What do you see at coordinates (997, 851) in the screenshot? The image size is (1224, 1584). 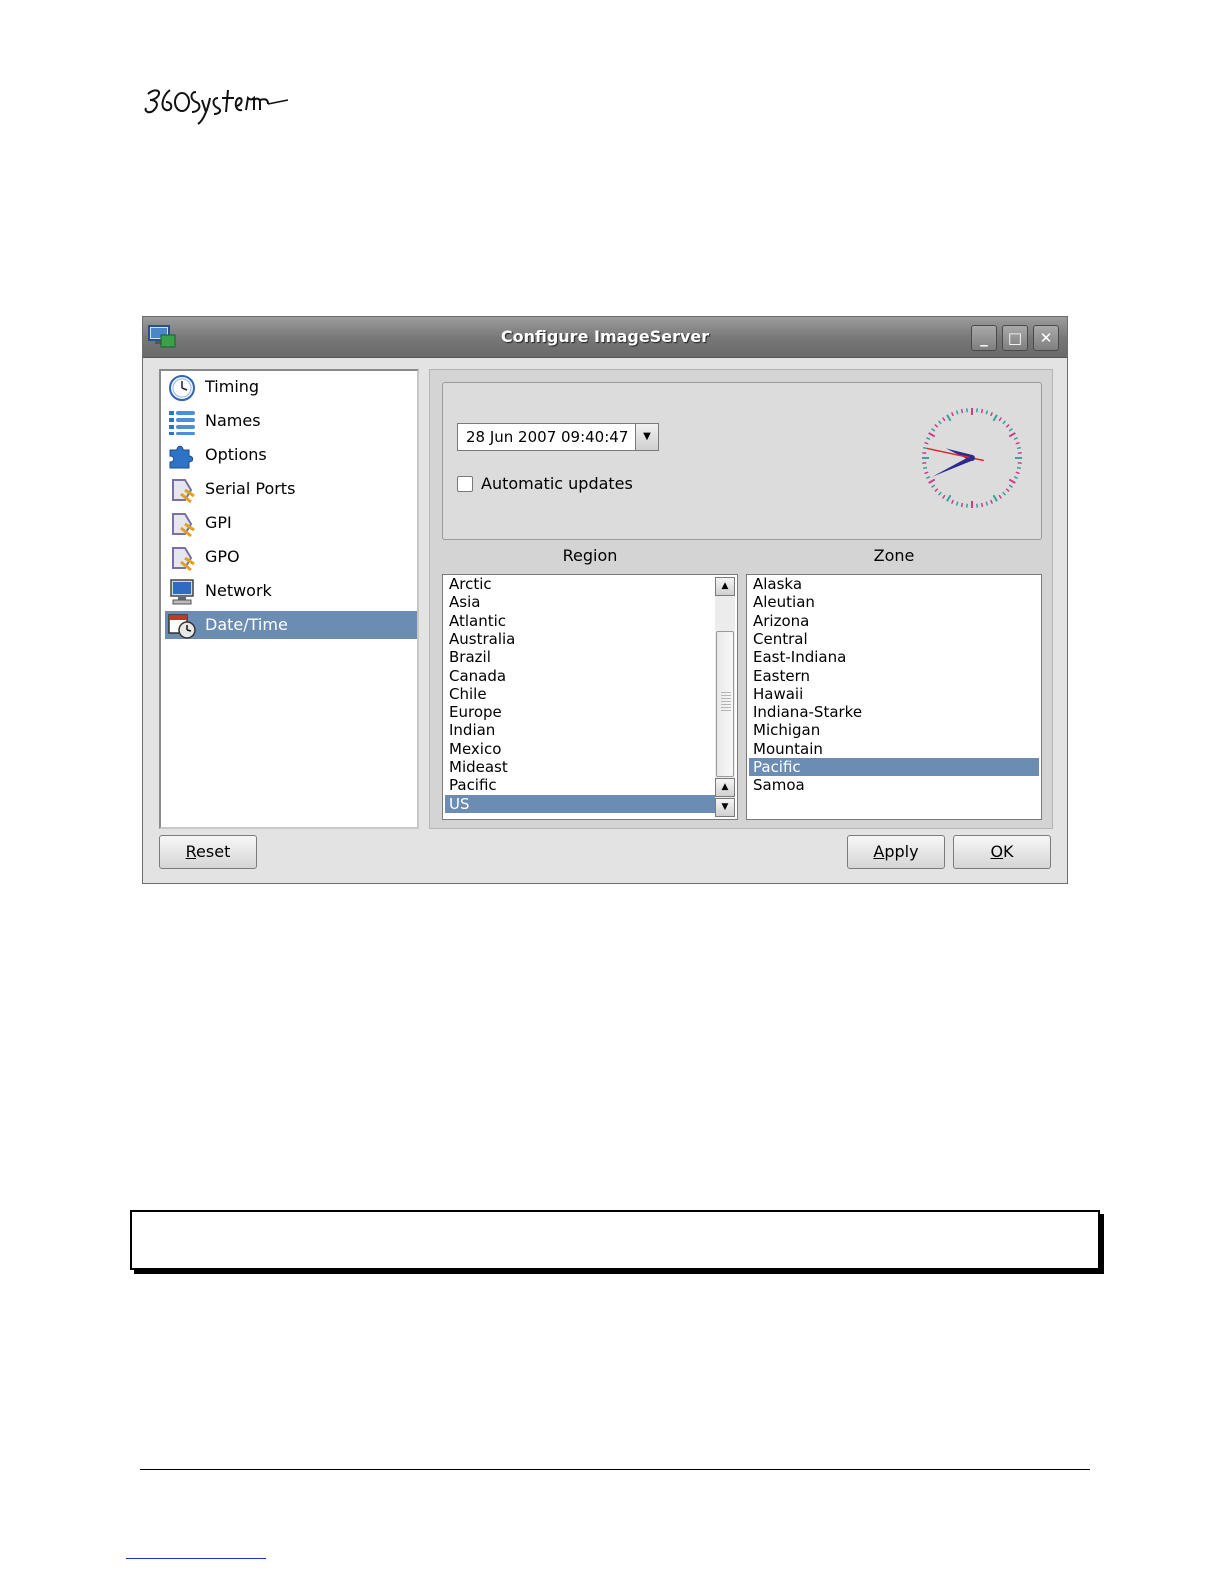 I see `ok-mnemonic: O` at bounding box center [997, 851].